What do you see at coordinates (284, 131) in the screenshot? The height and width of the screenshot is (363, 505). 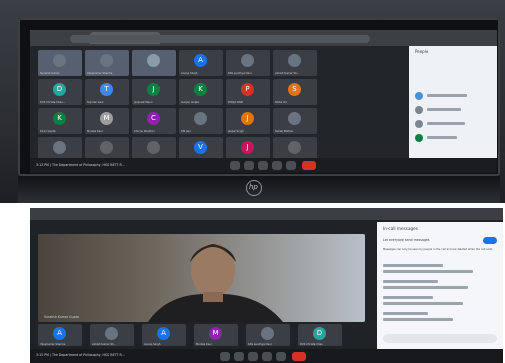 I see `participant-name: Suhail Malhan` at bounding box center [284, 131].